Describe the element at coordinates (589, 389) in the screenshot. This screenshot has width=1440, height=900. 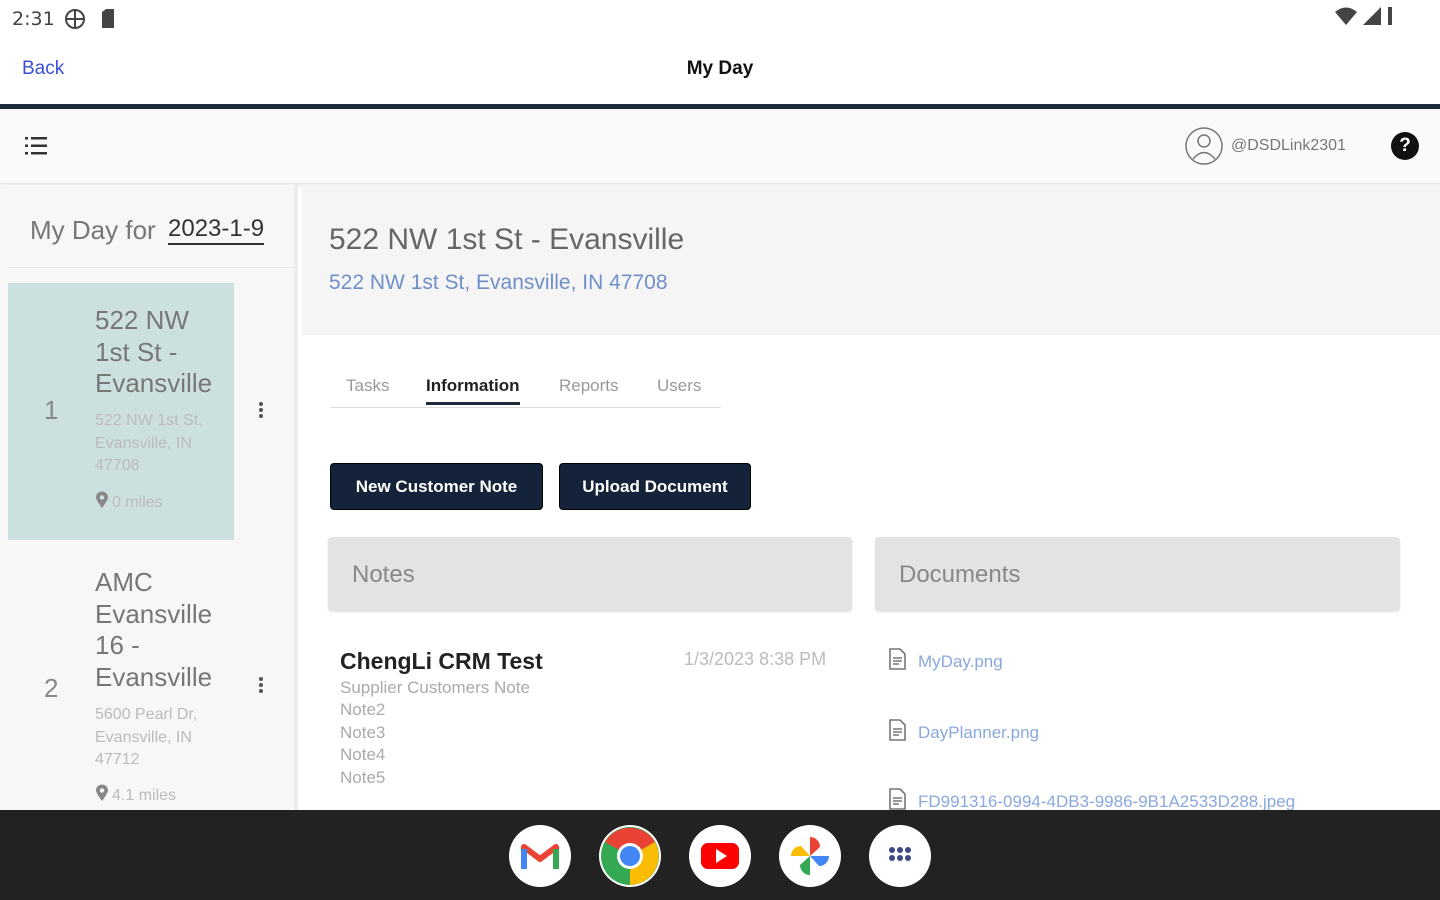
I see `tab-reports: Reports` at that location.